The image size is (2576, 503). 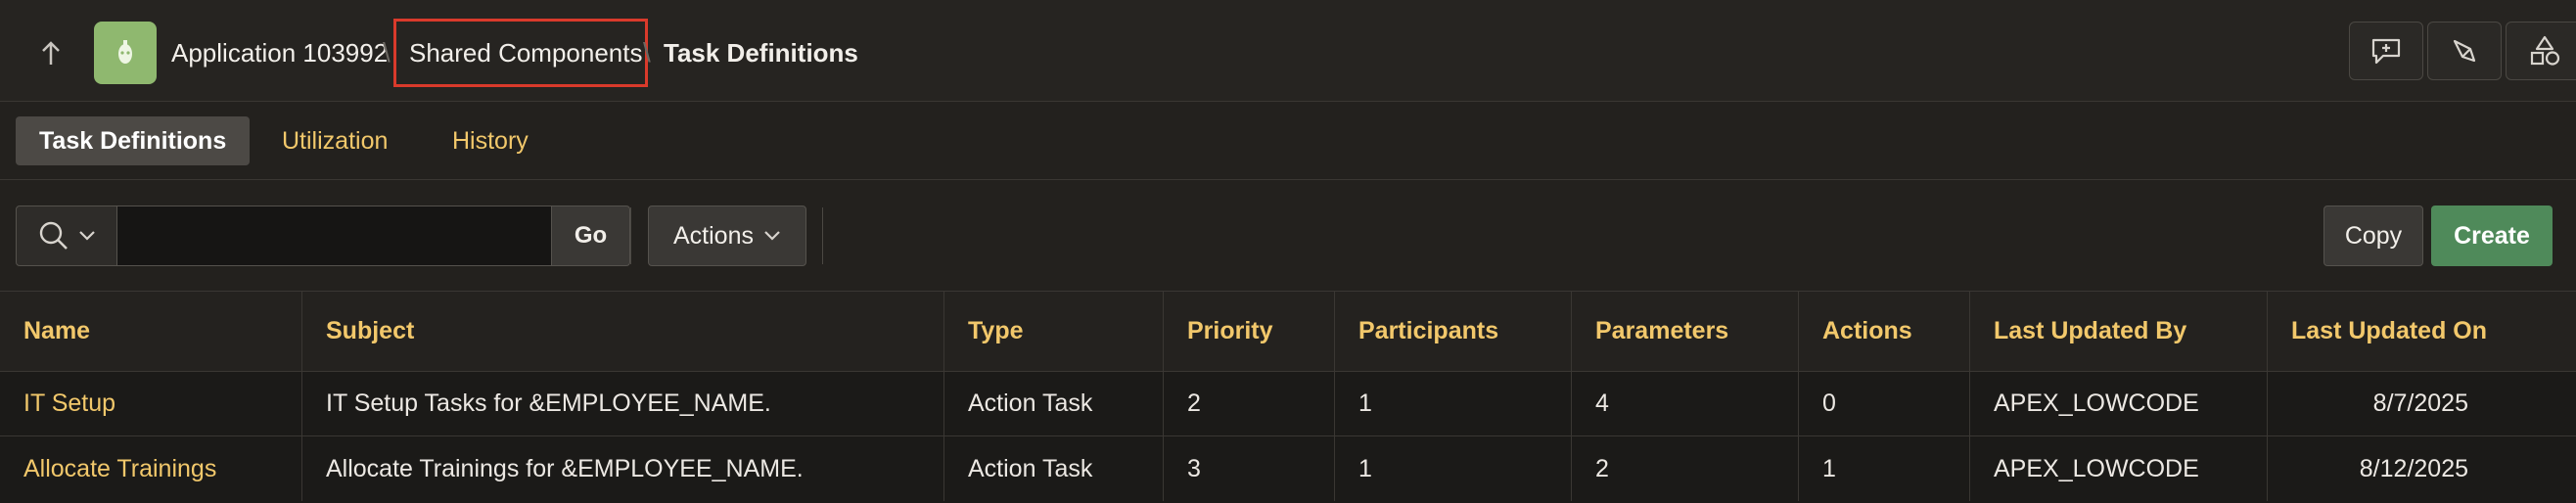 I want to click on create-button: Create, so click(x=2492, y=236).